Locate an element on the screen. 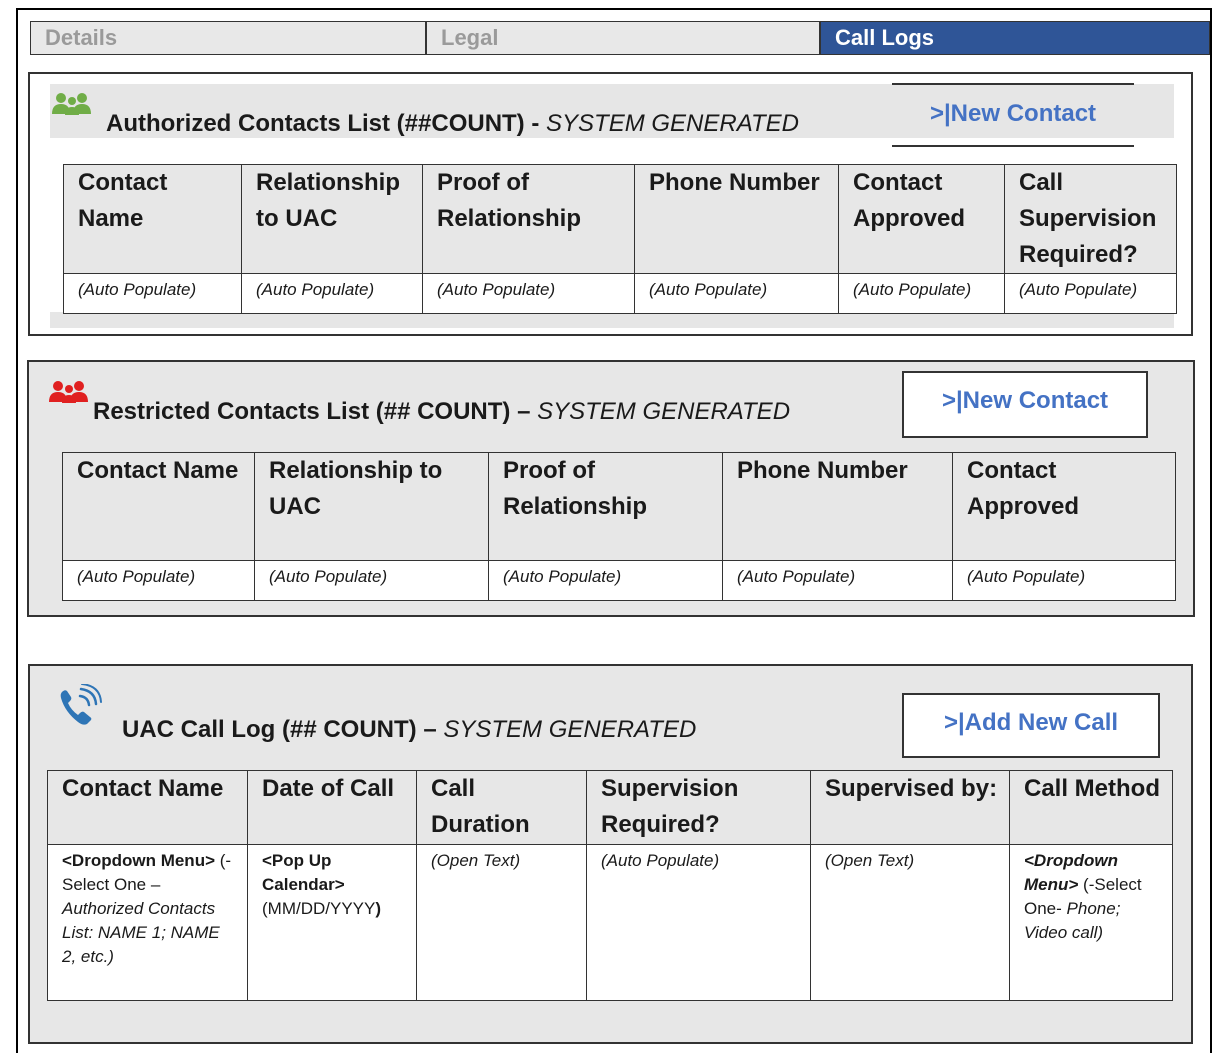 The height and width of the screenshot is (1057, 1218). call-log-title-text: UAC Call Log (## COUNT) – is located at coordinates (279, 729).